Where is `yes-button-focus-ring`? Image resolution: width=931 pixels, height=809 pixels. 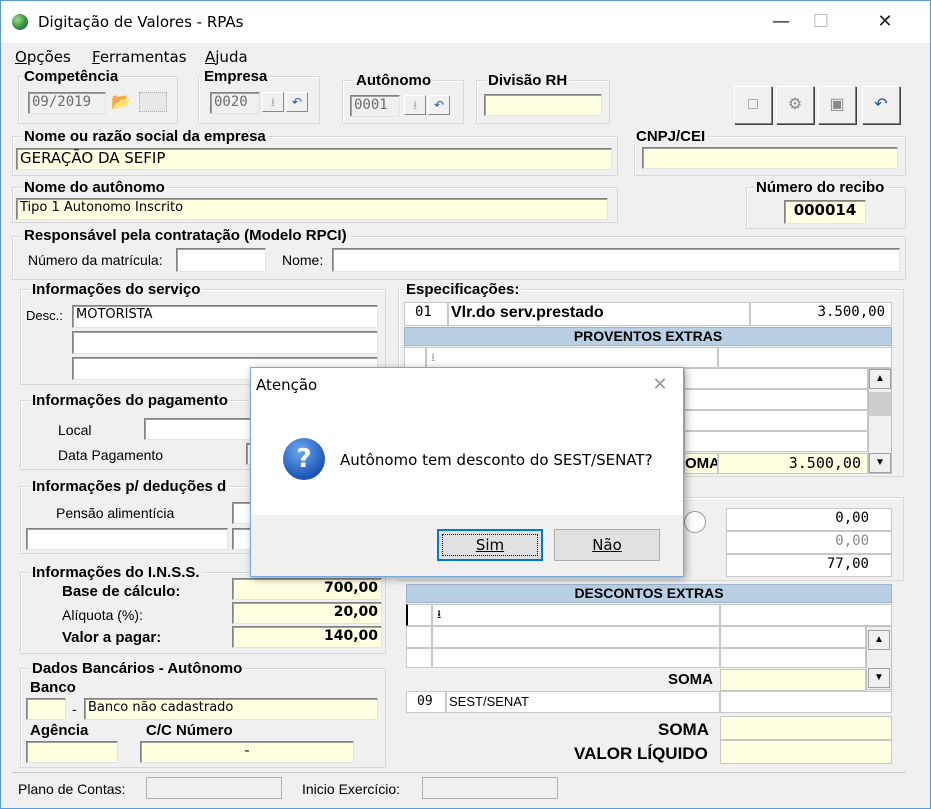 yes-button-focus-ring is located at coordinates (490, 545).